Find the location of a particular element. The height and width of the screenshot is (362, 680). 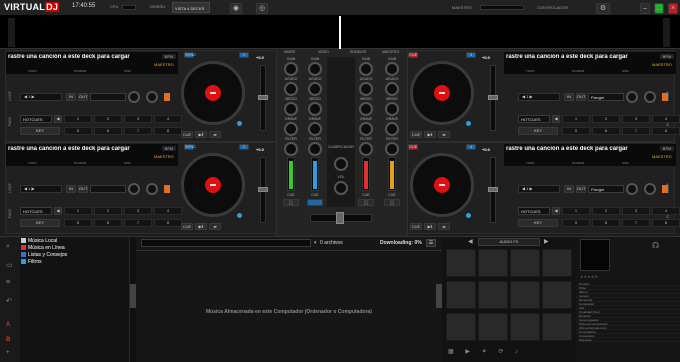

playlist-icon: ≡ is located at coordinates (8, 282).